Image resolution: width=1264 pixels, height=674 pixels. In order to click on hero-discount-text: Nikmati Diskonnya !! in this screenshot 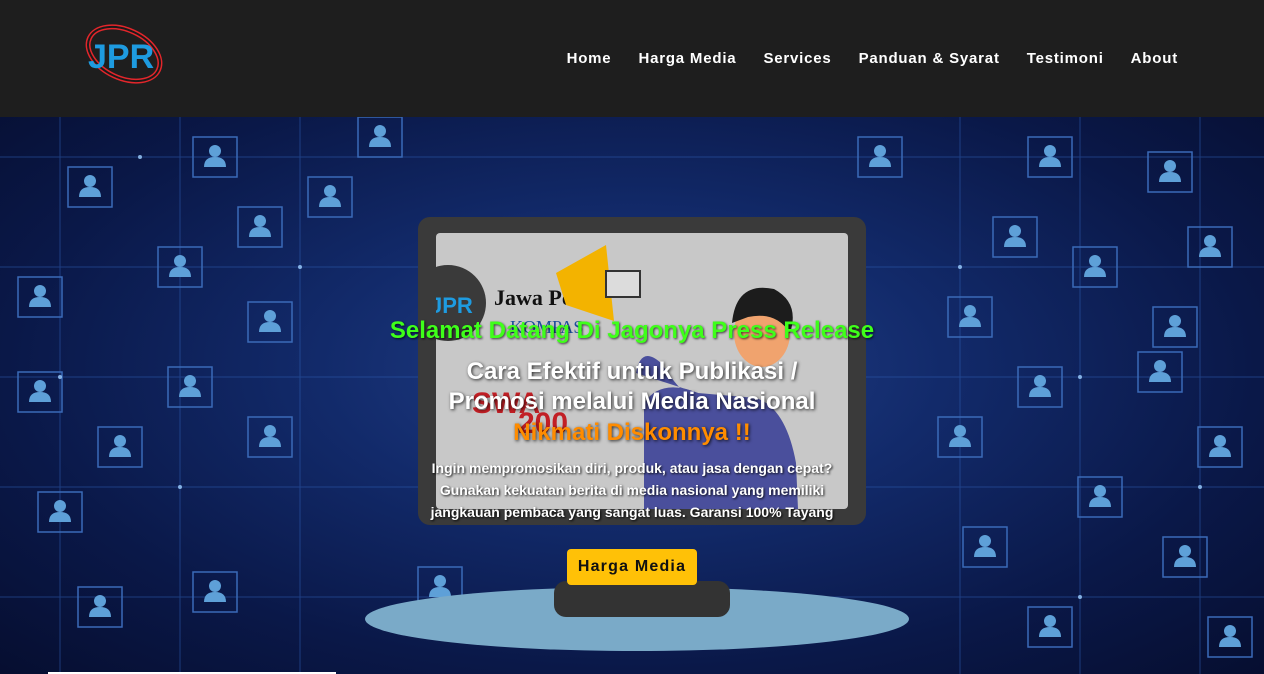, I will do `click(632, 432)`.